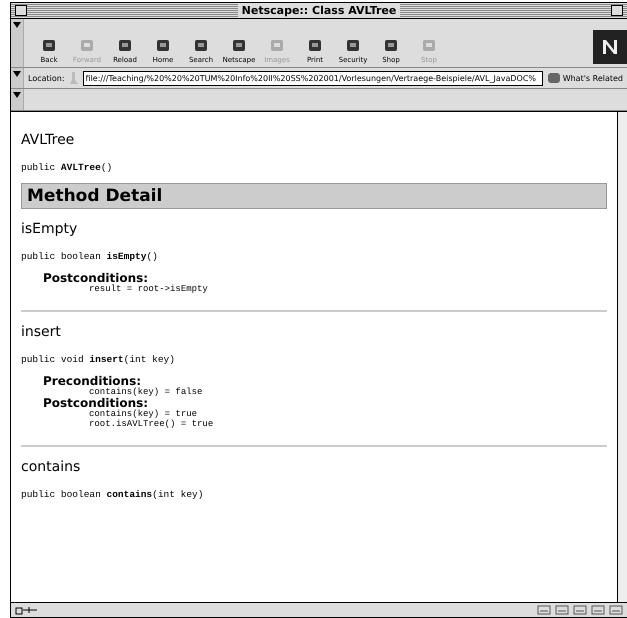  Describe the element at coordinates (151, 424) in the screenshot. I see `condition-text: root.isAVLTree() = true` at that location.